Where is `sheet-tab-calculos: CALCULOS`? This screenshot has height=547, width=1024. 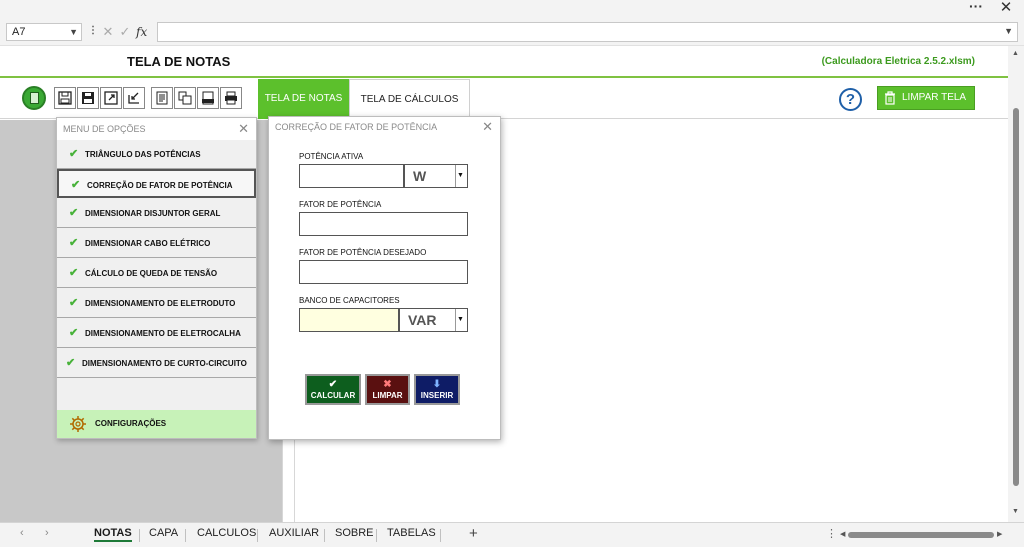 sheet-tab-calculos: CALCULOS is located at coordinates (226, 533).